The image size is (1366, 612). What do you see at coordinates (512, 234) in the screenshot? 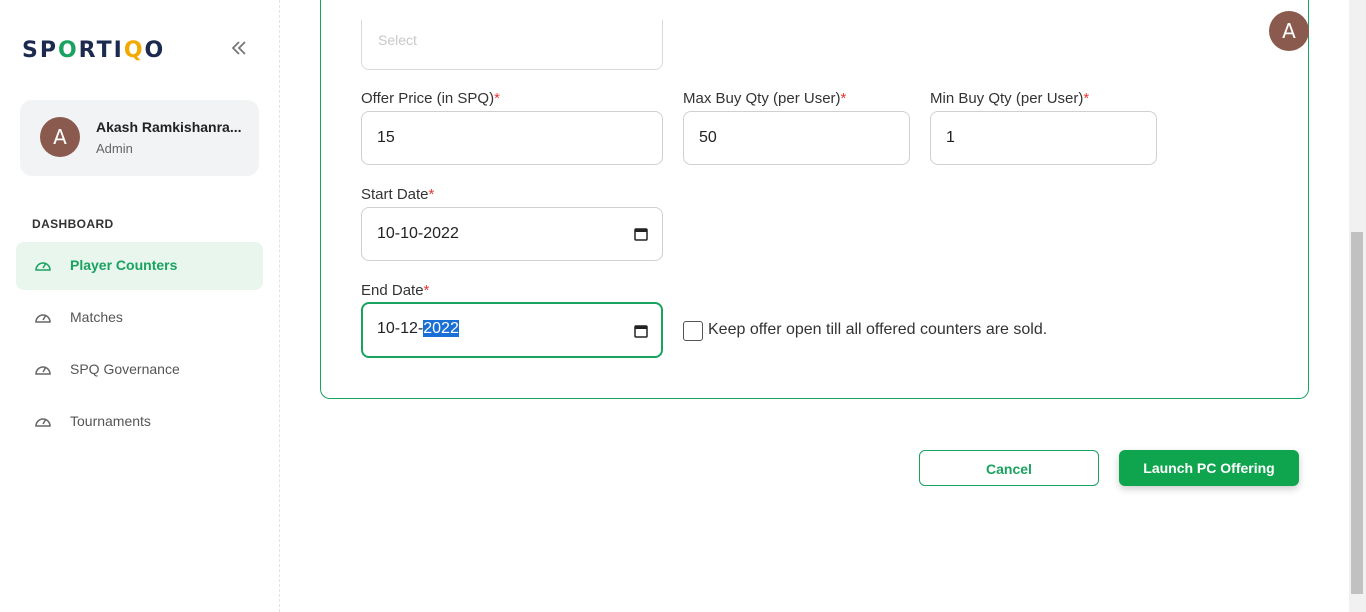
I see `start-date-input: 10-10-2022` at bounding box center [512, 234].